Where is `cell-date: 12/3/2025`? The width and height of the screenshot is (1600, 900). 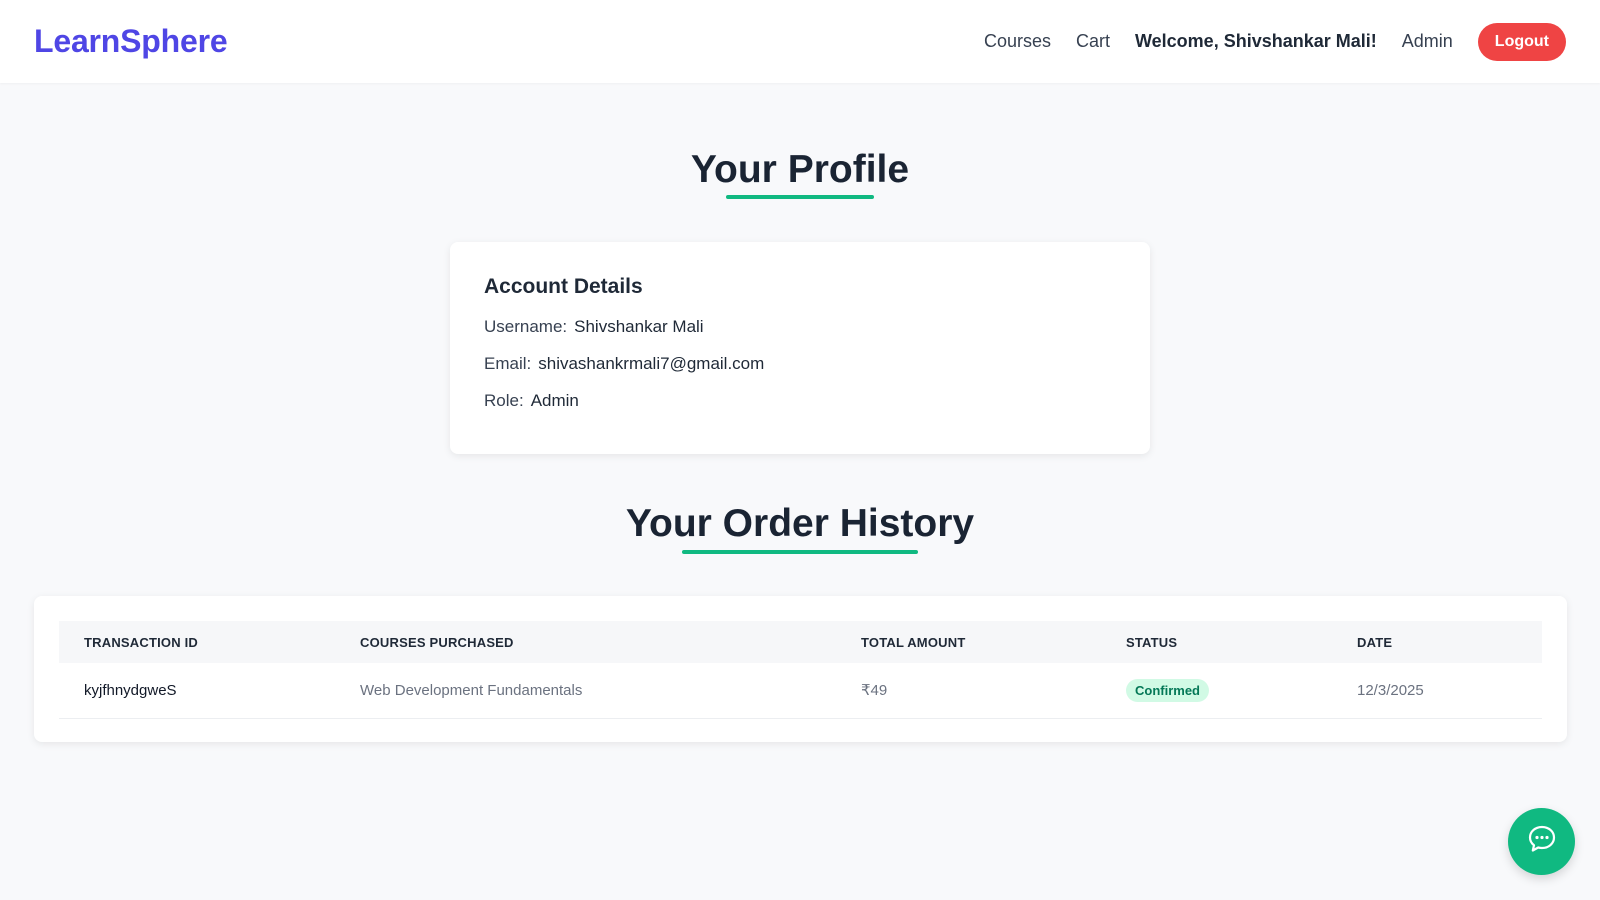 cell-date: 12/3/2025 is located at coordinates (1437, 691).